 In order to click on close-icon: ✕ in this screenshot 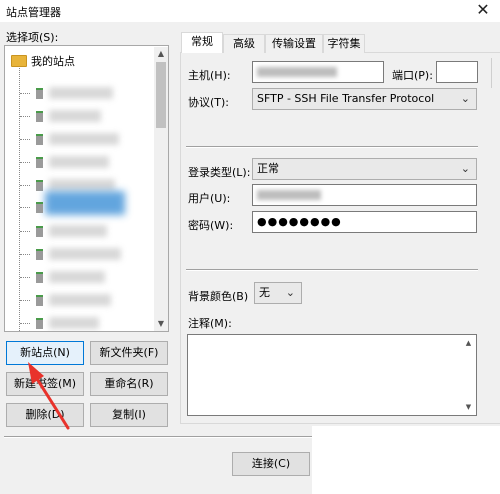, I will do `click(483, 11)`.